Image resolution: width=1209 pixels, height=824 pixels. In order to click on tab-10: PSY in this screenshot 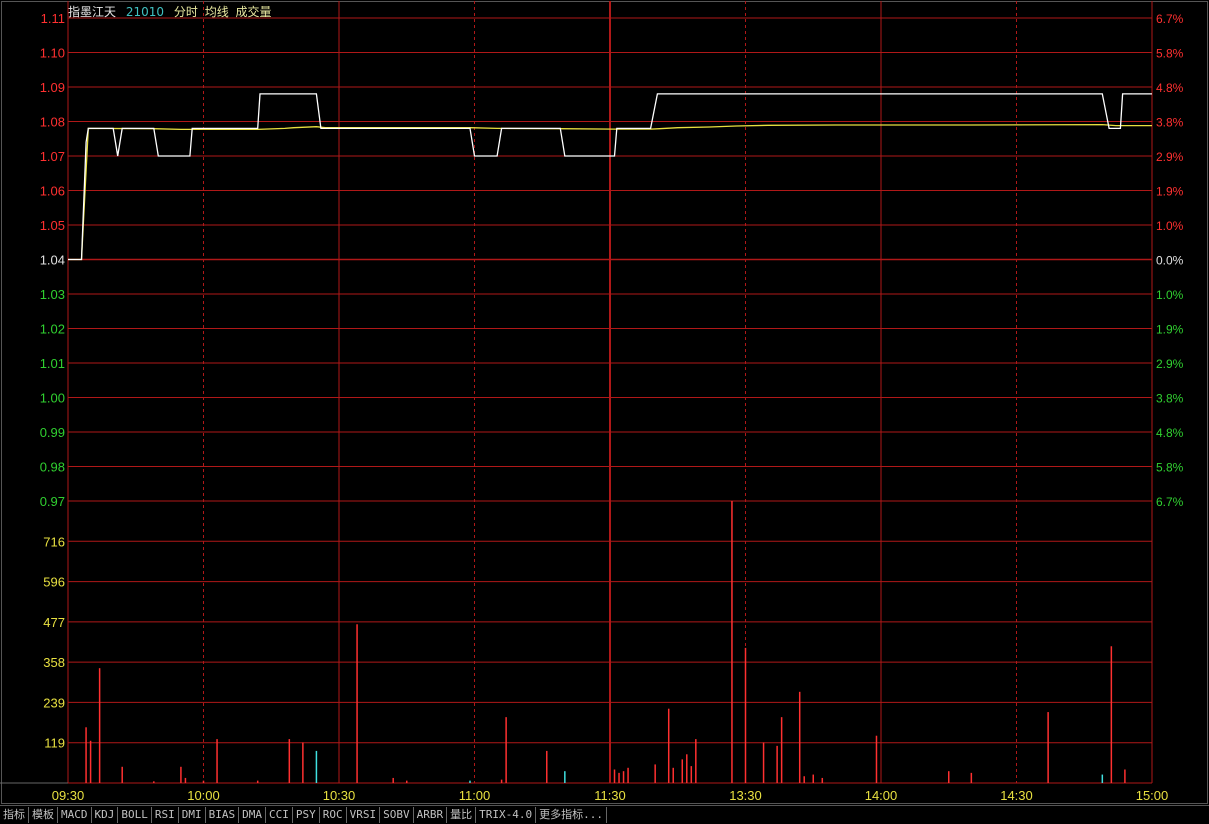, I will do `click(306, 815)`.